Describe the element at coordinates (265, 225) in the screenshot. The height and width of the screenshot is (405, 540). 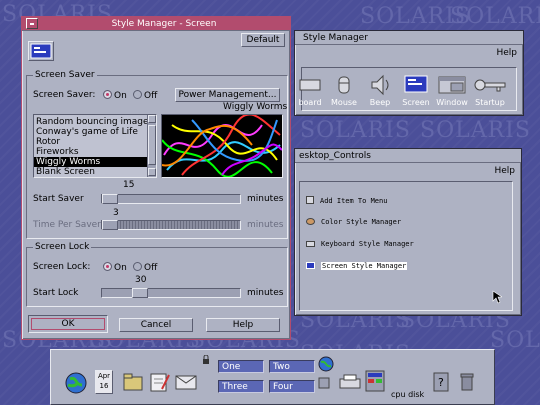
I see `time-per-saver-units: minutes` at that location.